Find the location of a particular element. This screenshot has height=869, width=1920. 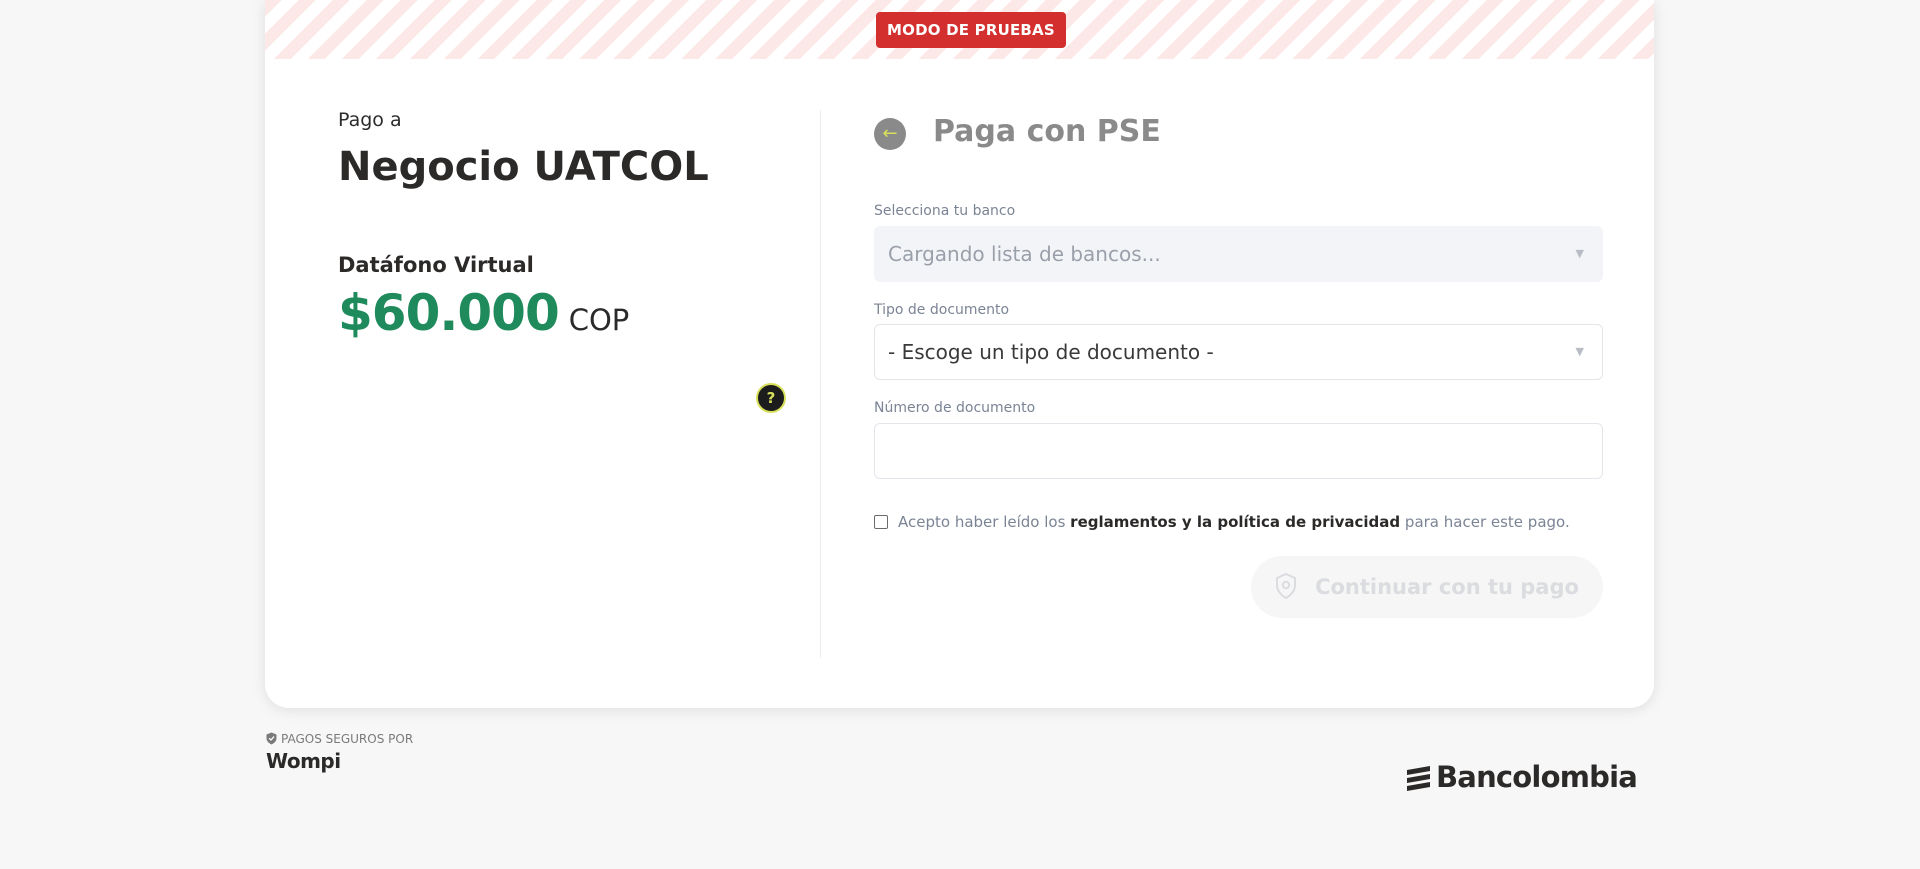

shield-check-icon is located at coordinates (271, 740).